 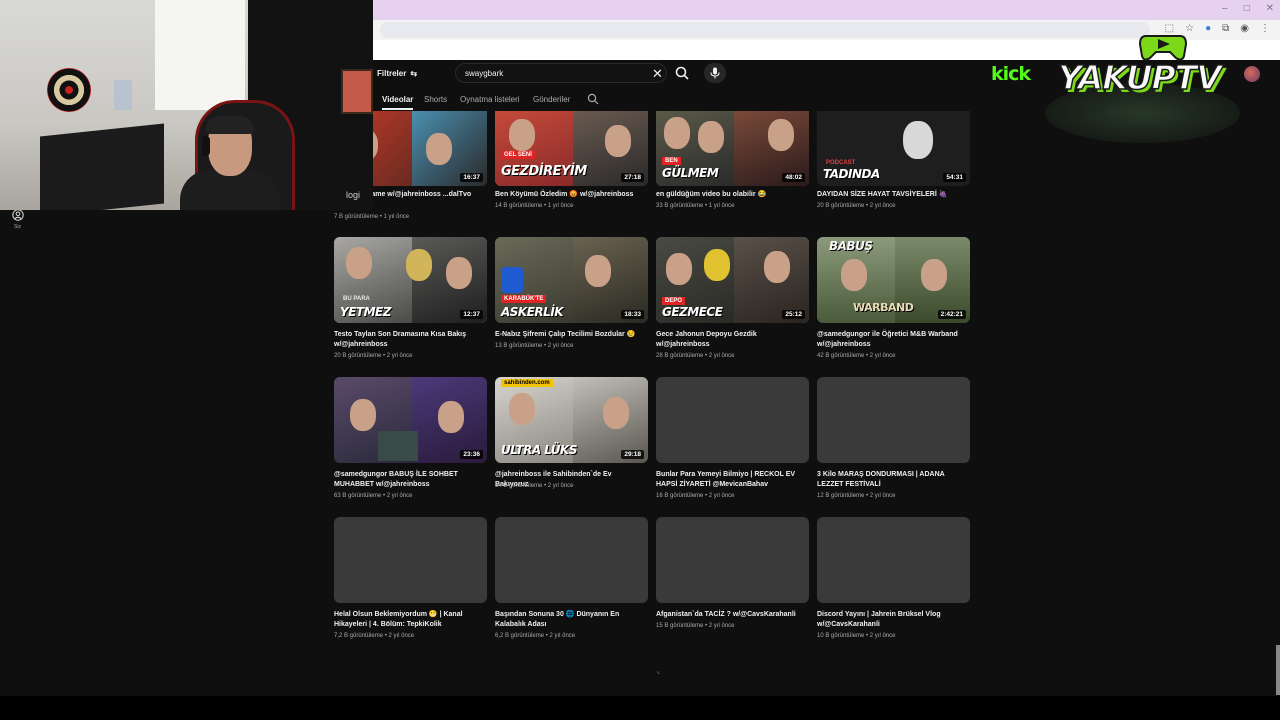 What do you see at coordinates (765, 30) in the screenshot?
I see `address-bar` at bounding box center [765, 30].